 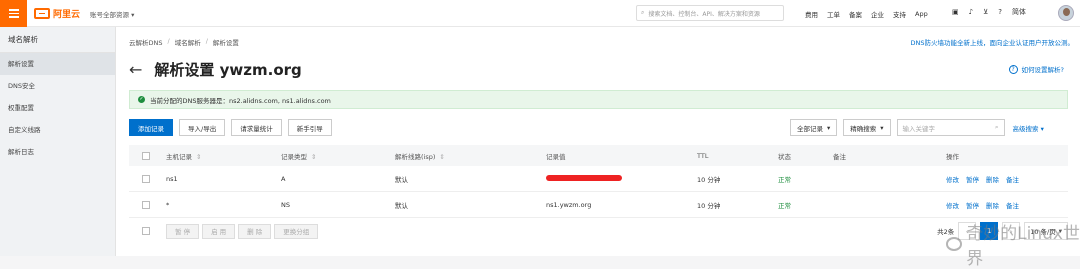 What do you see at coordinates (1042, 70) in the screenshot?
I see `help-link-label: 如何设置解析?` at bounding box center [1042, 70].